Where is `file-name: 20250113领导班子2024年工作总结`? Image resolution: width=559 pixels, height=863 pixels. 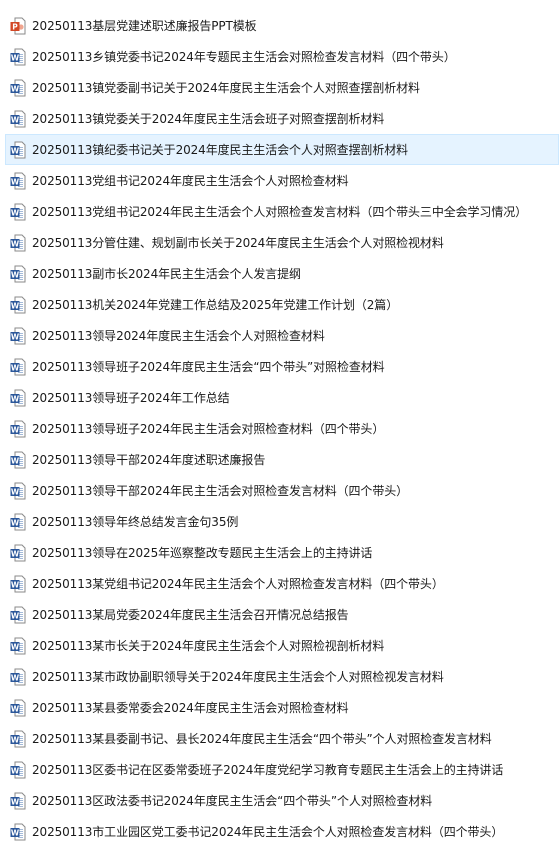 file-name: 20250113领导班子2024年工作总结 is located at coordinates (131, 398).